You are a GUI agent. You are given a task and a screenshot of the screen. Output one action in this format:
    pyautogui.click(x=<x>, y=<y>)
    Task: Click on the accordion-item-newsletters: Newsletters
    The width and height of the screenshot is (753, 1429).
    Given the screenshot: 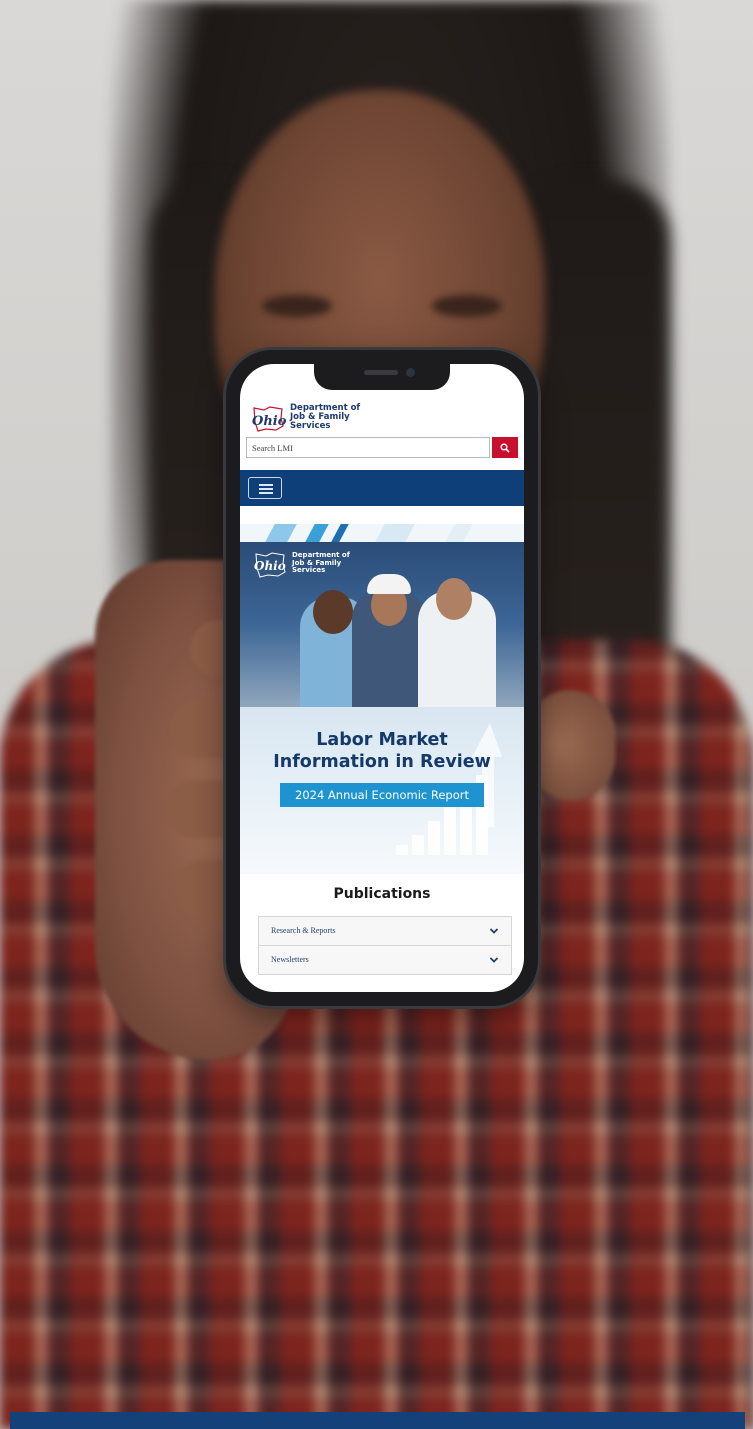 What is the action you would take?
    pyautogui.click(x=385, y=960)
    